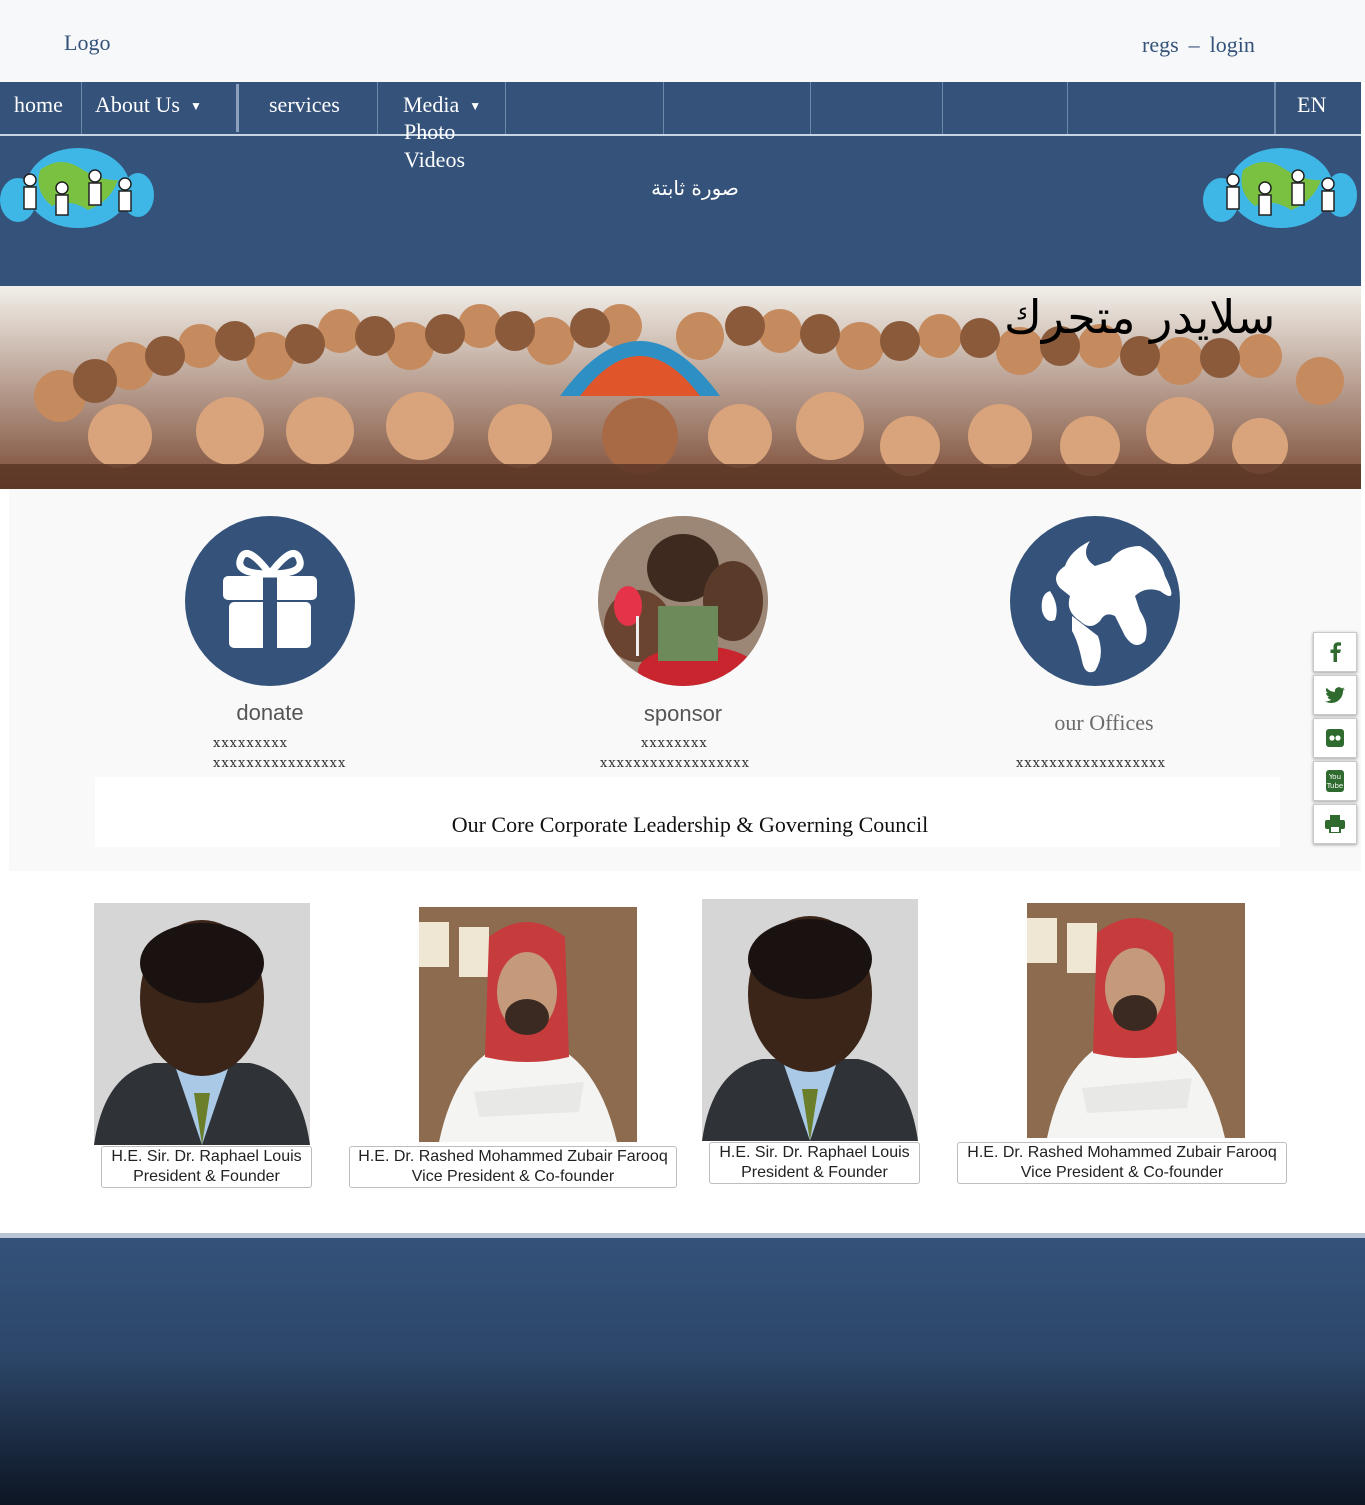 Image resolution: width=1365 pixels, height=1505 pixels. I want to click on language-switch: EN, so click(1318, 108).